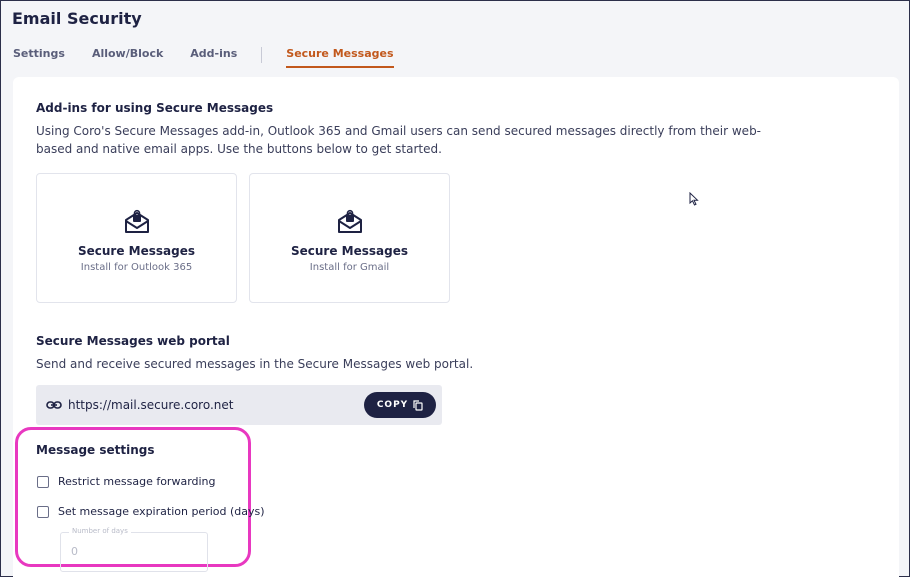 The height and width of the screenshot is (577, 910). I want to click on message-settings-title: Message settings, so click(95, 450).